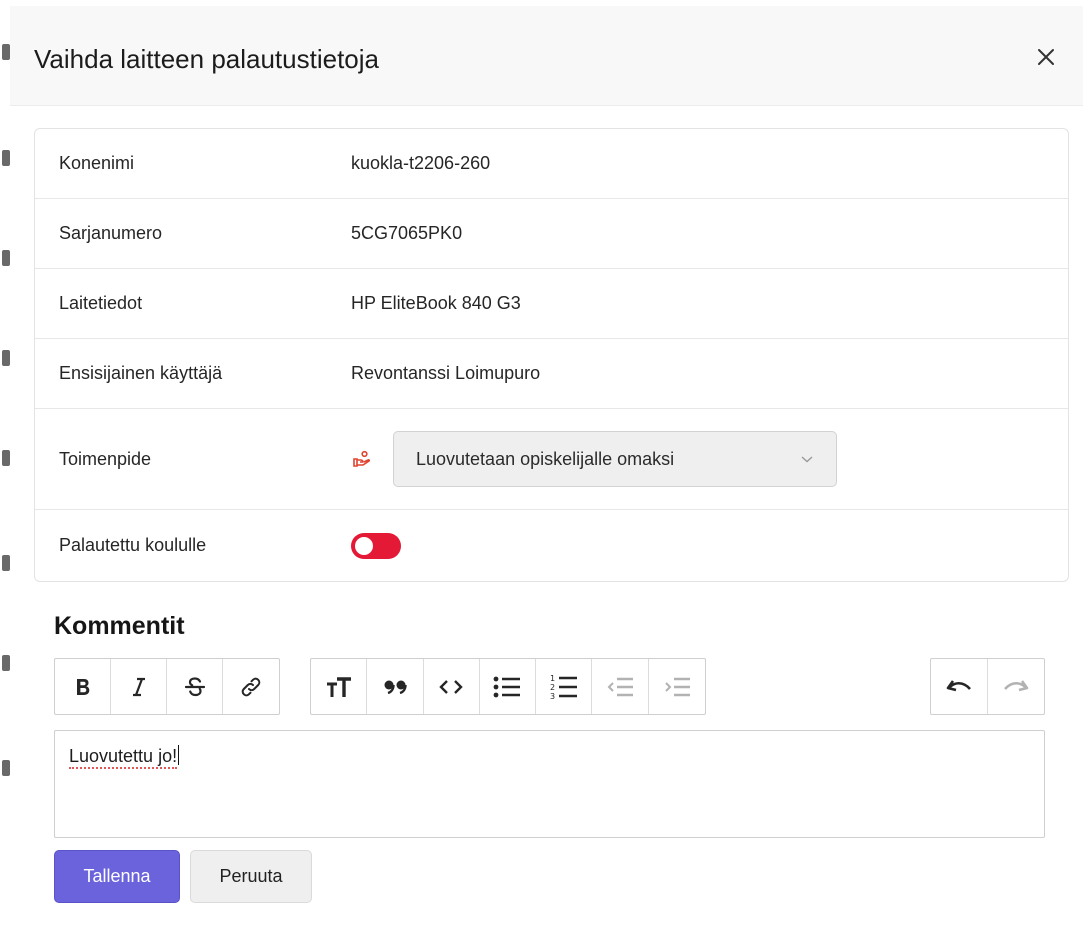  Describe the element at coordinates (551, 545) in the screenshot. I see `detail-row-returned: Palautettu koululle` at that location.